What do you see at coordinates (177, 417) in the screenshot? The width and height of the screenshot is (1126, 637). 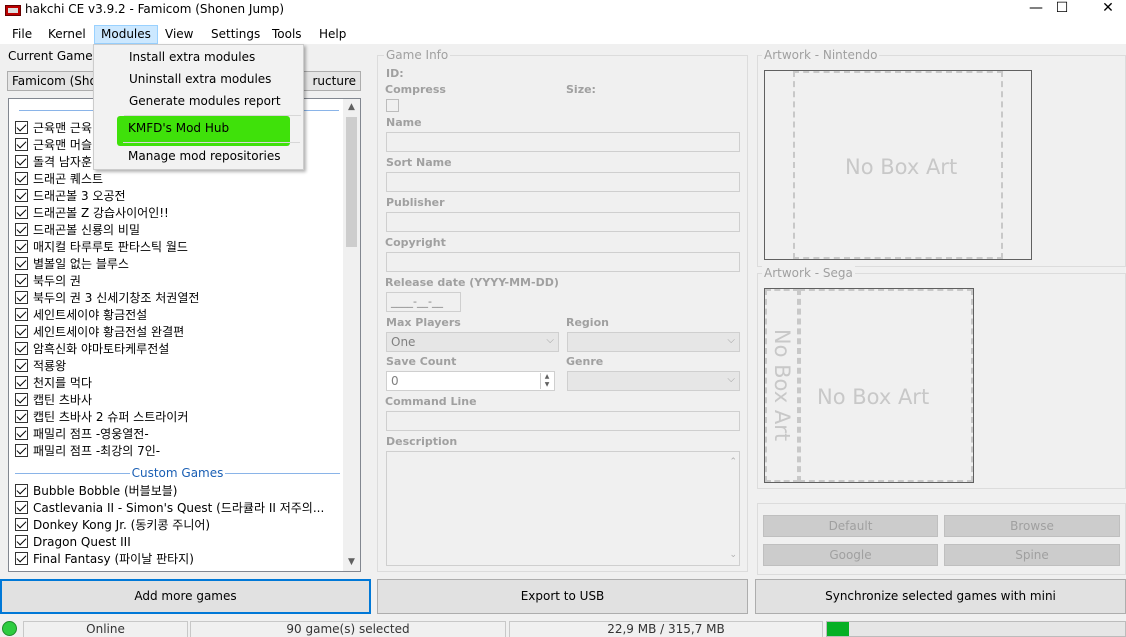 I see `game-list-item: 캡틴 츠바사 2 슈퍼 스트라이커` at bounding box center [177, 417].